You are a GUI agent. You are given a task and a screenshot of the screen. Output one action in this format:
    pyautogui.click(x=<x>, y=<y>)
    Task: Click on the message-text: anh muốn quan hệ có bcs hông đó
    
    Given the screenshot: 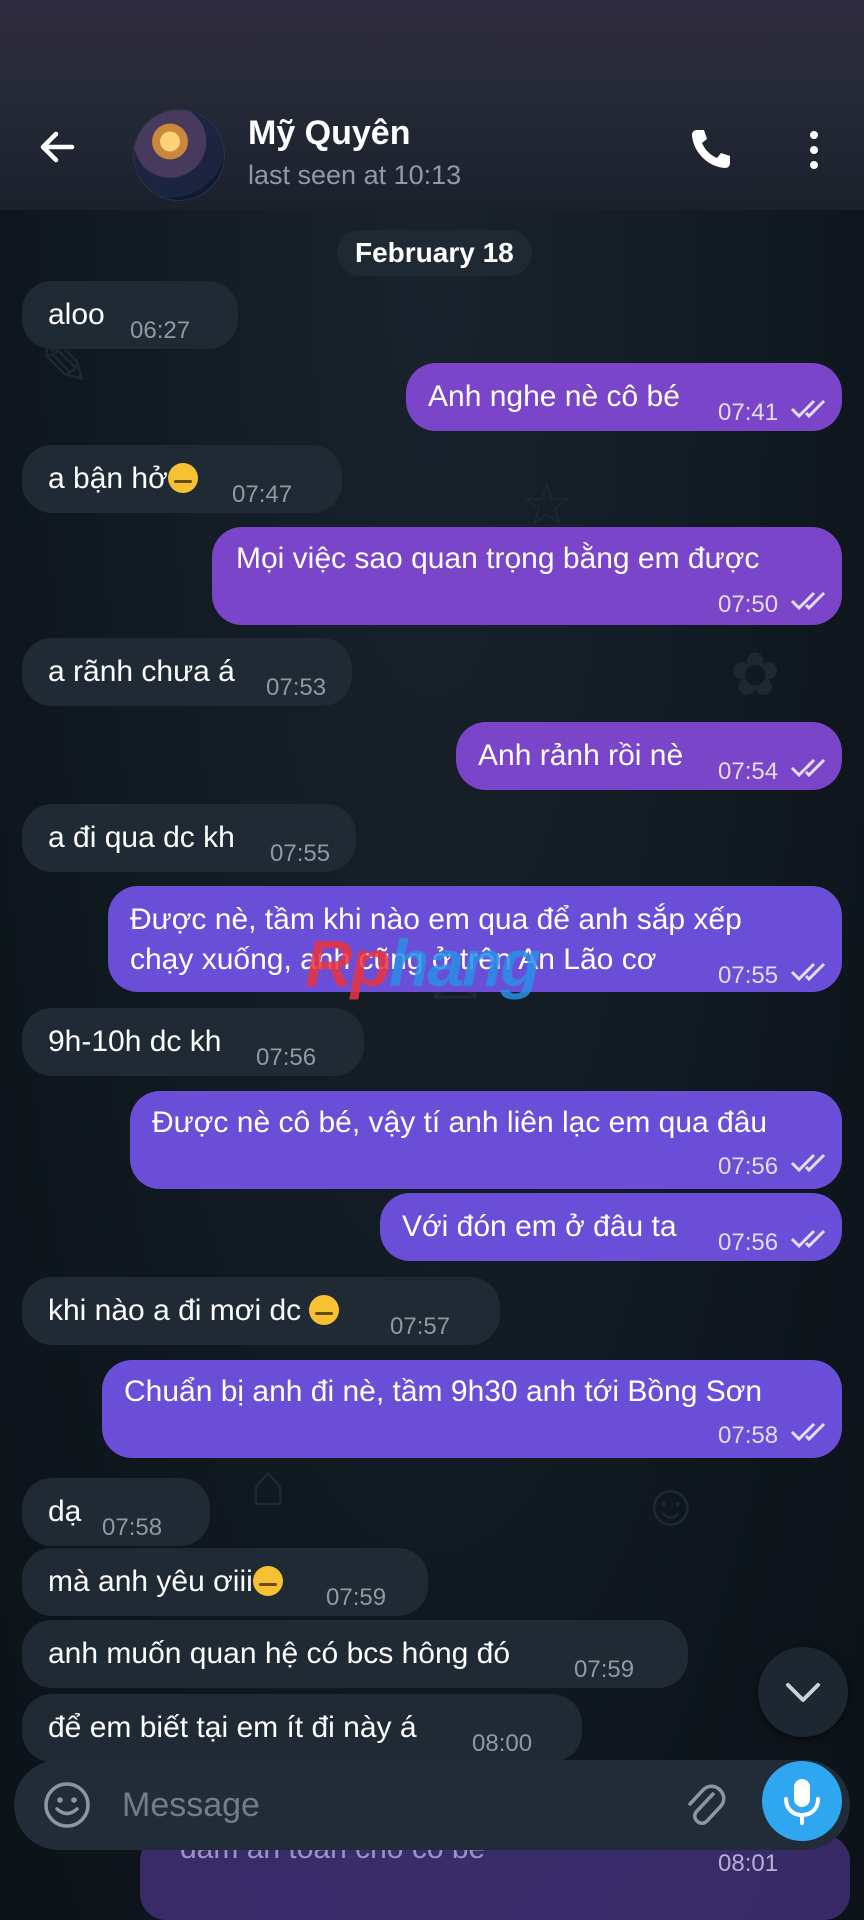 What is the action you would take?
    pyautogui.click(x=279, y=1653)
    